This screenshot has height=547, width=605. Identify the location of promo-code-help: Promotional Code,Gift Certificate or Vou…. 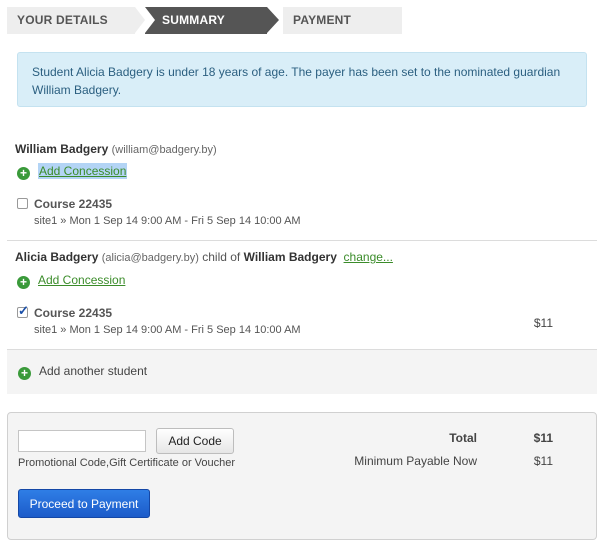
(127, 463).